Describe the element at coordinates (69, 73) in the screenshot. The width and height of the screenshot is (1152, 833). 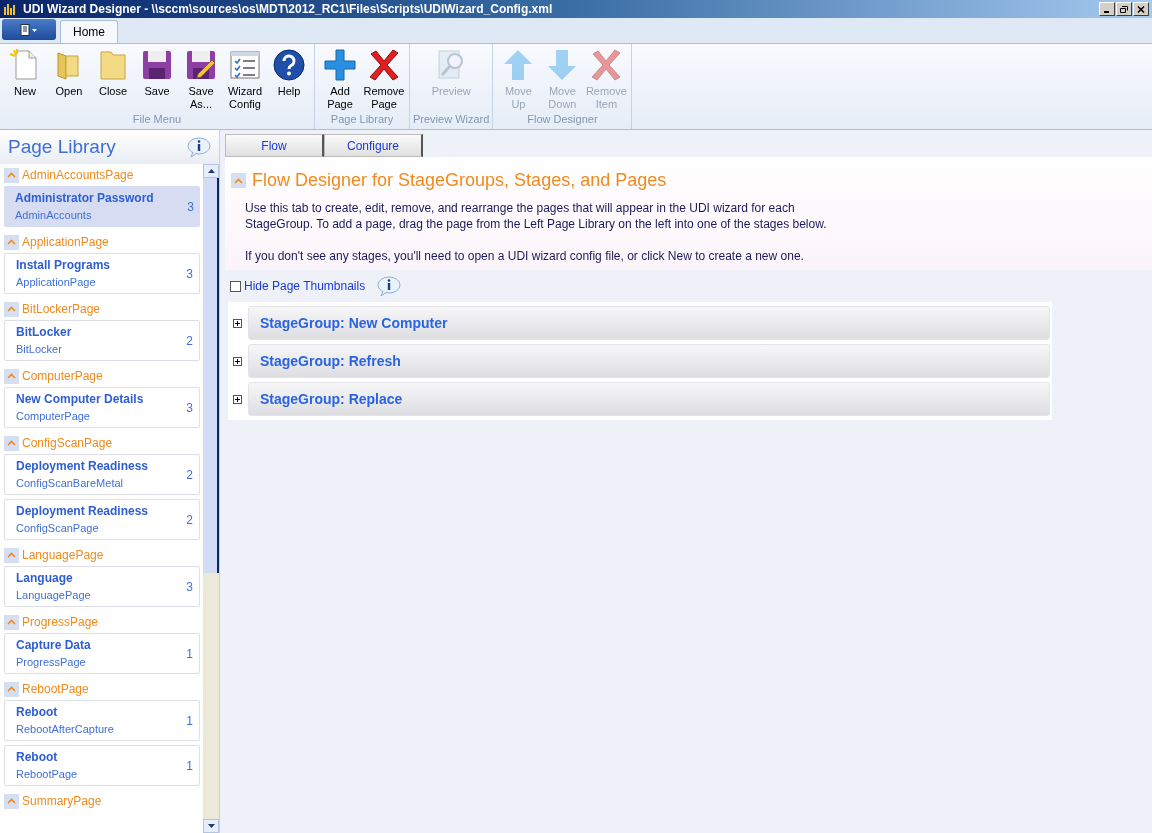
I see `ribbon-button: Open` at that location.